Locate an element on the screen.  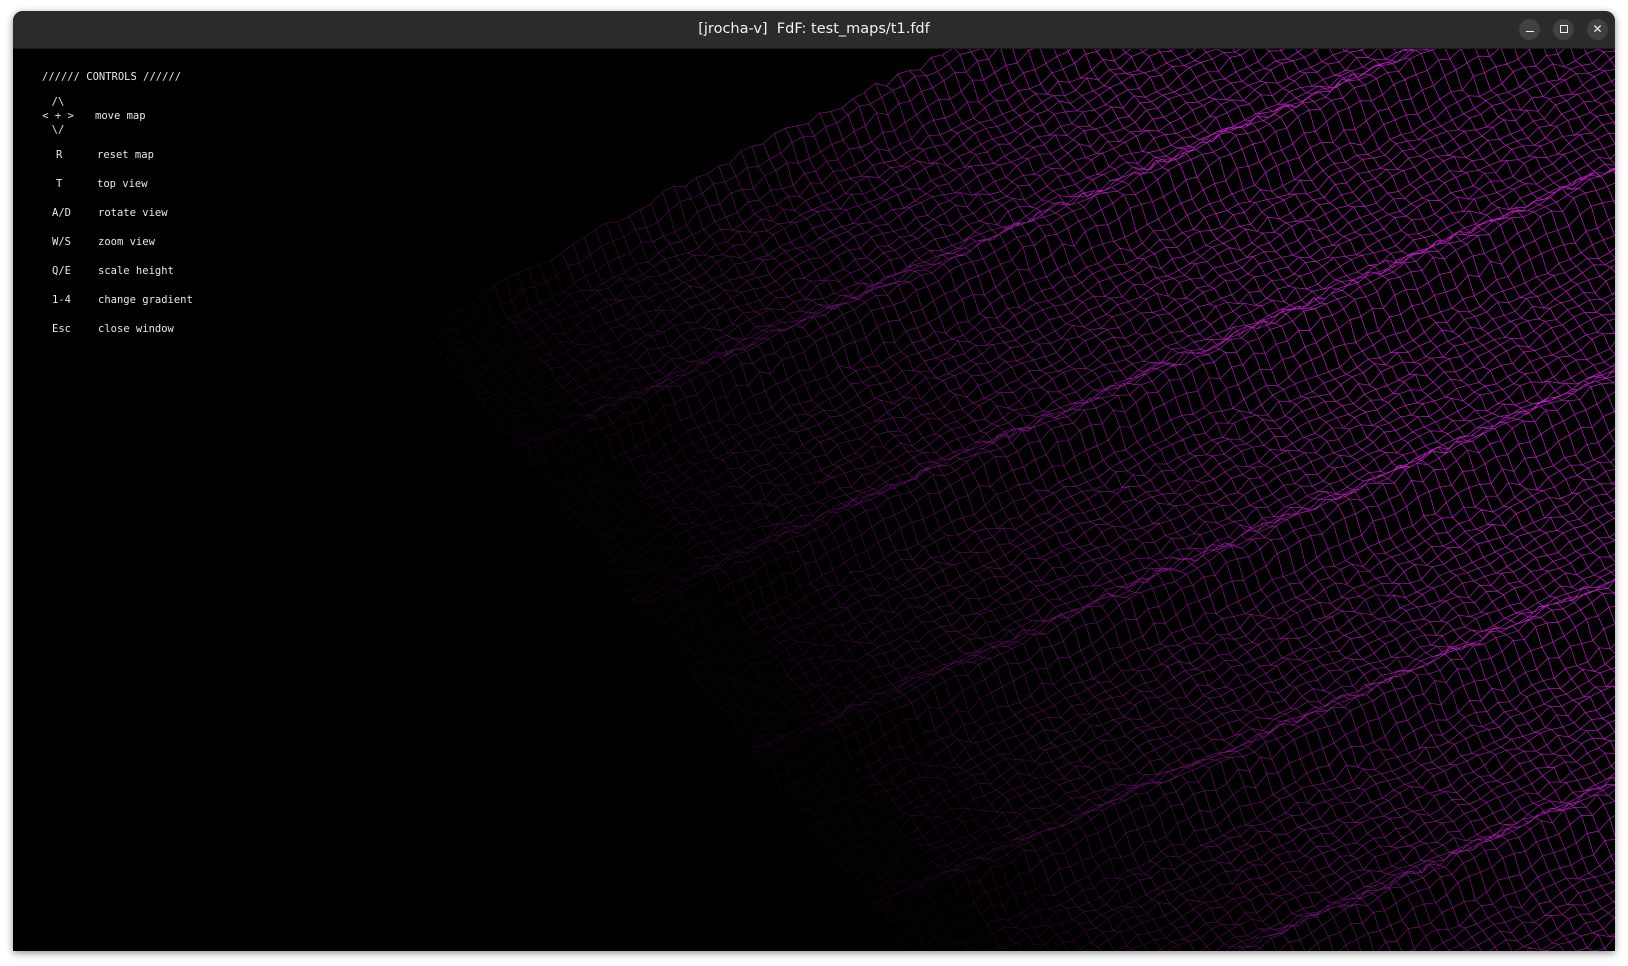
arrow-up: /\ is located at coordinates (58, 102).